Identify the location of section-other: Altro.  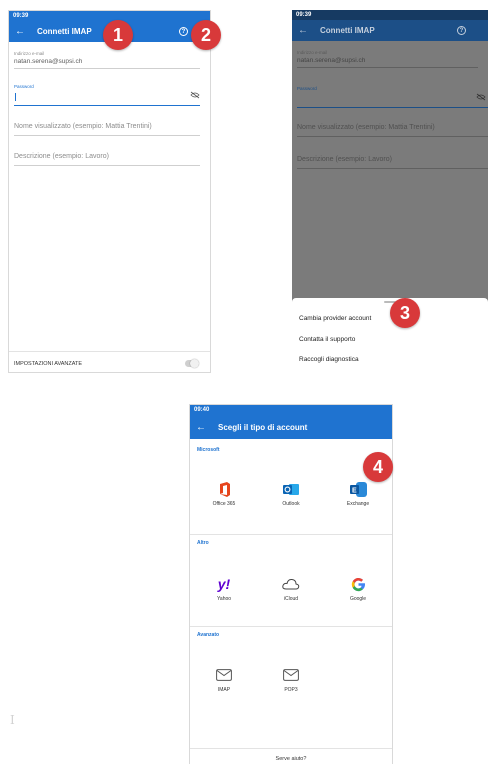
(203, 543).